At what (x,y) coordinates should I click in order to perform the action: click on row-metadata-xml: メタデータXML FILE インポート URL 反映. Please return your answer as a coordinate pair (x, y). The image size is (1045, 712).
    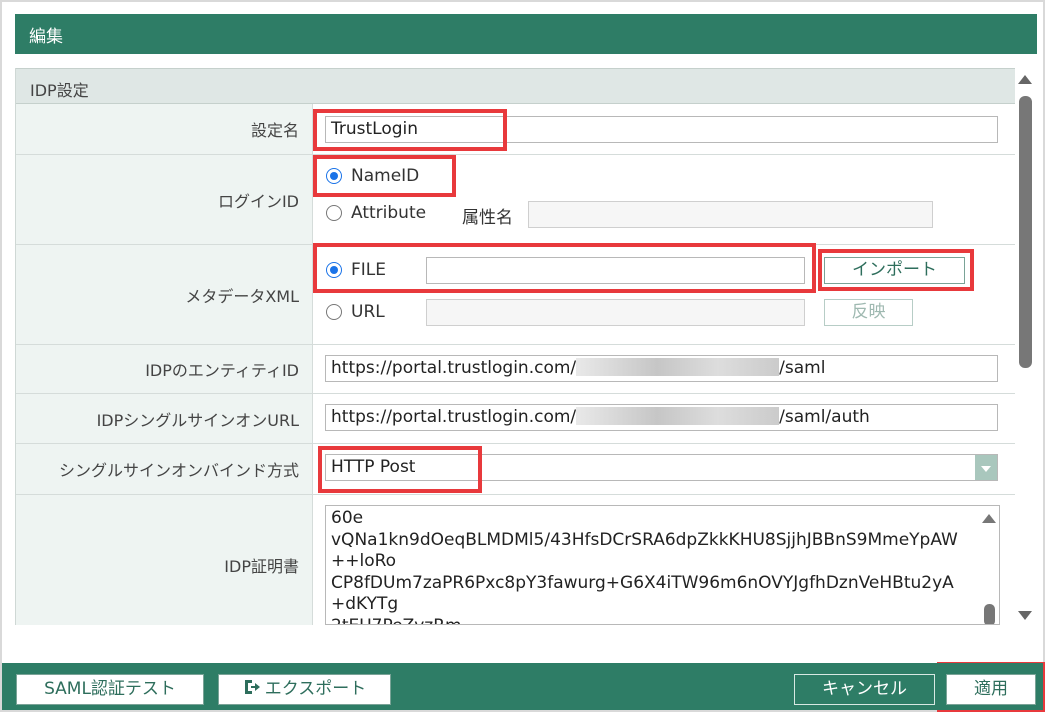
    Looking at the image, I should click on (515, 295).